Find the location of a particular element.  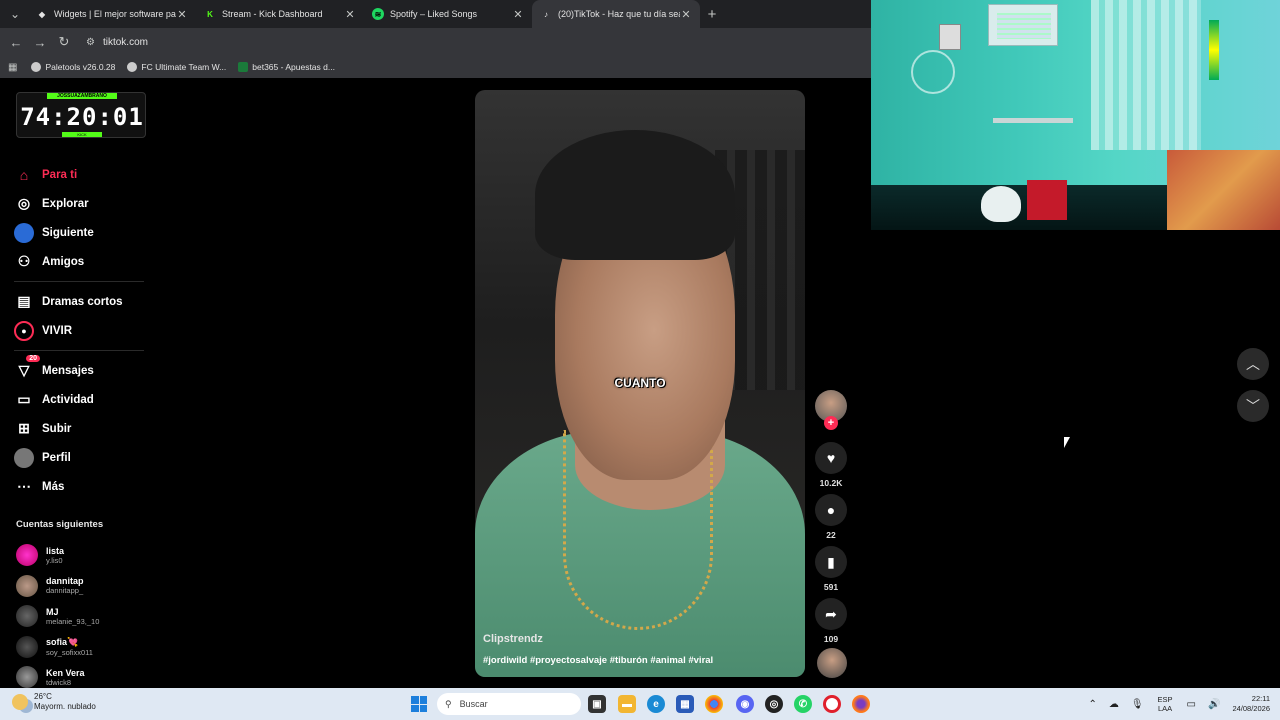

url-field: ⚙ tiktok.com is located at coordinates (117, 42).